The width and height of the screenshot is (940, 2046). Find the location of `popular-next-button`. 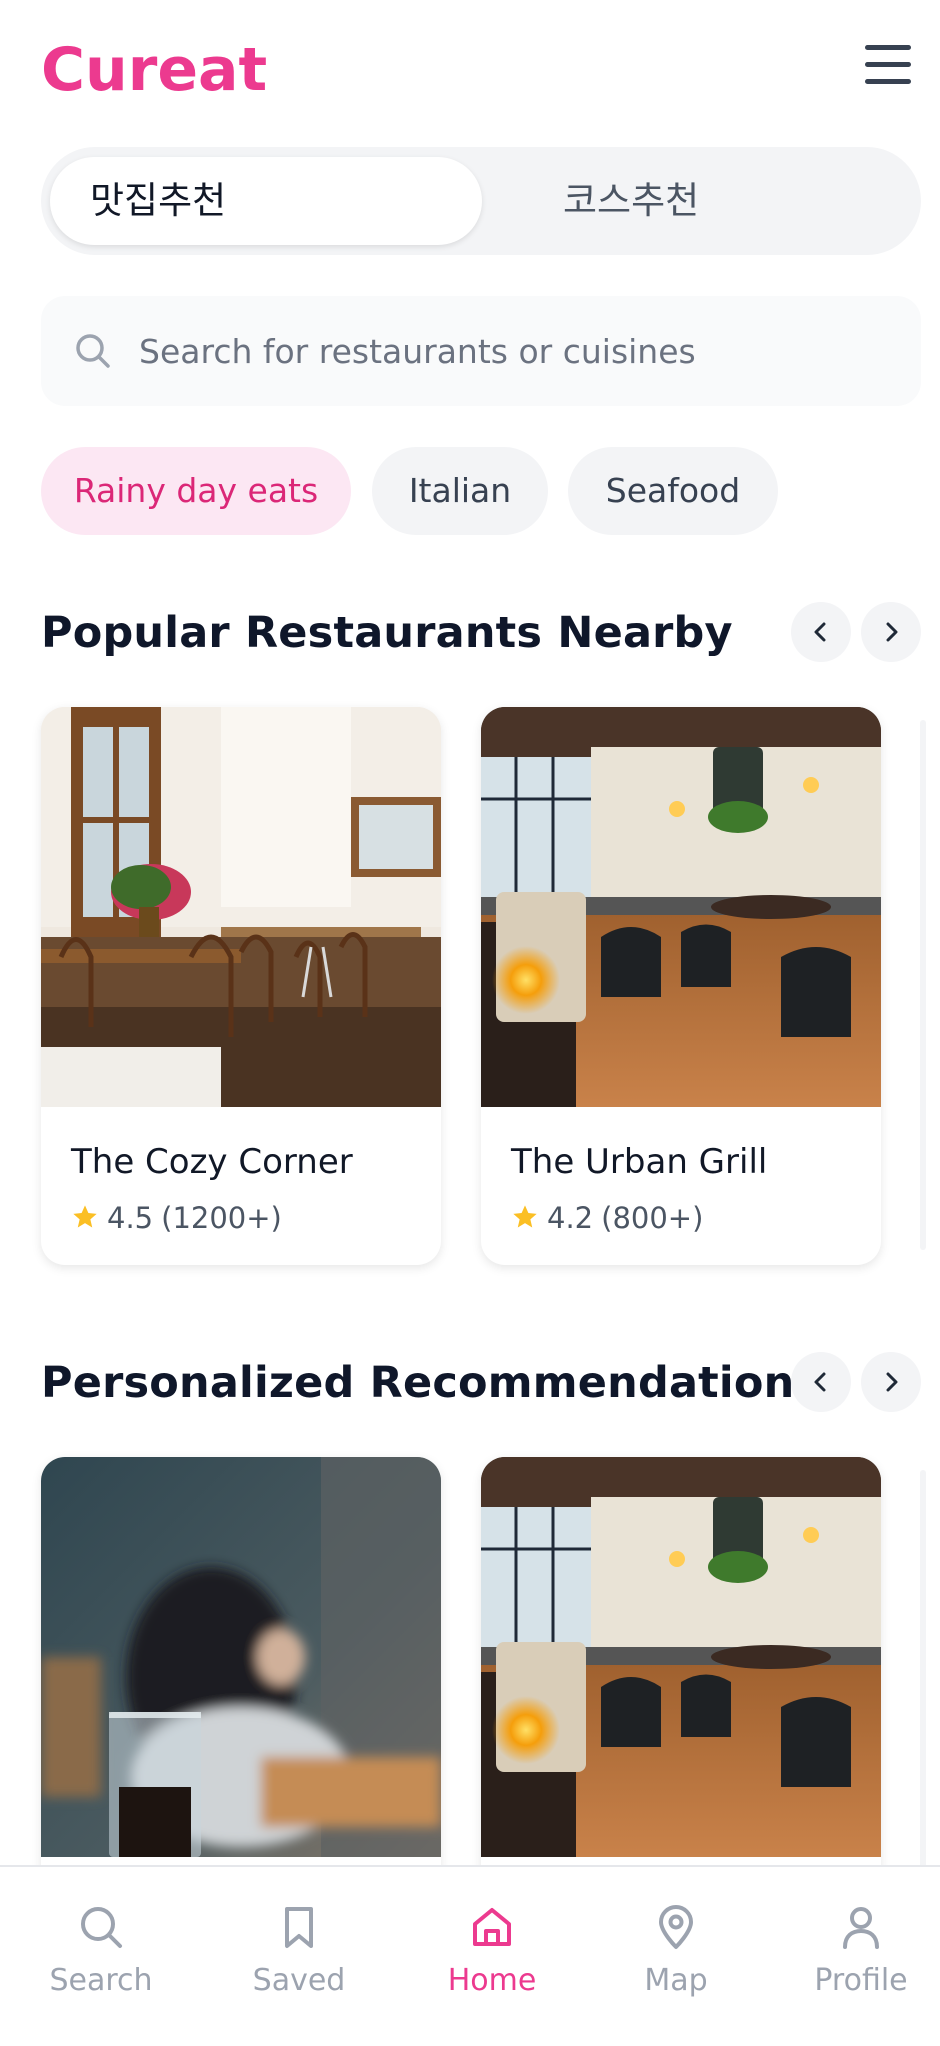

popular-next-button is located at coordinates (891, 632).